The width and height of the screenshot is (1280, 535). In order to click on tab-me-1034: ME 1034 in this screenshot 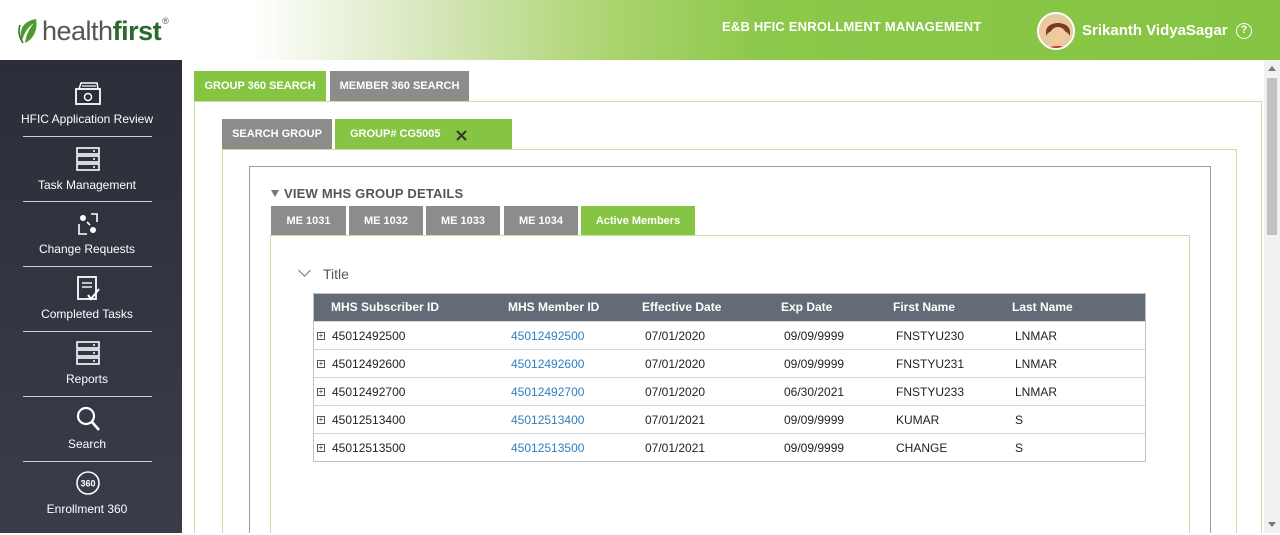, I will do `click(541, 221)`.